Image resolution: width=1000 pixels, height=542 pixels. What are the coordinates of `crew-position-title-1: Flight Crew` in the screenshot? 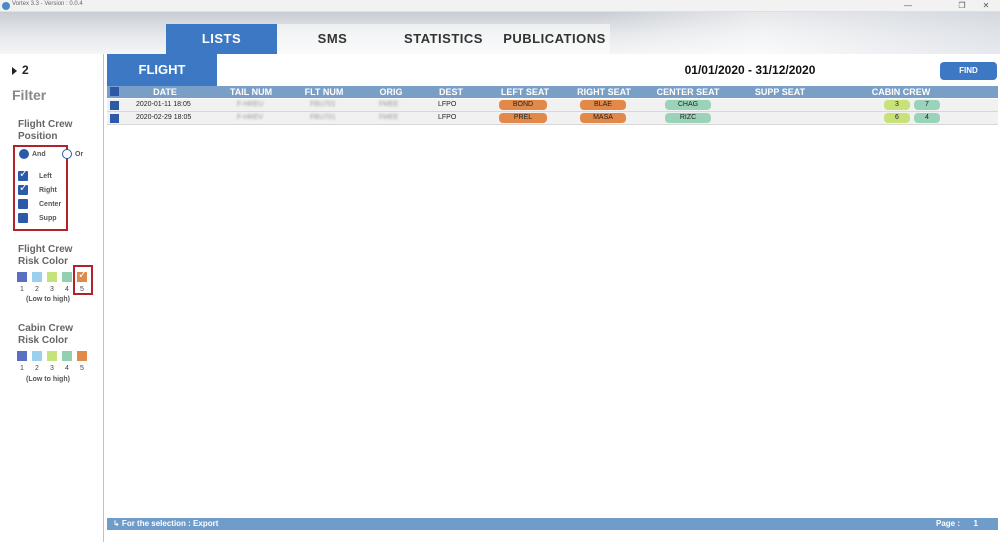 It's located at (45, 124).